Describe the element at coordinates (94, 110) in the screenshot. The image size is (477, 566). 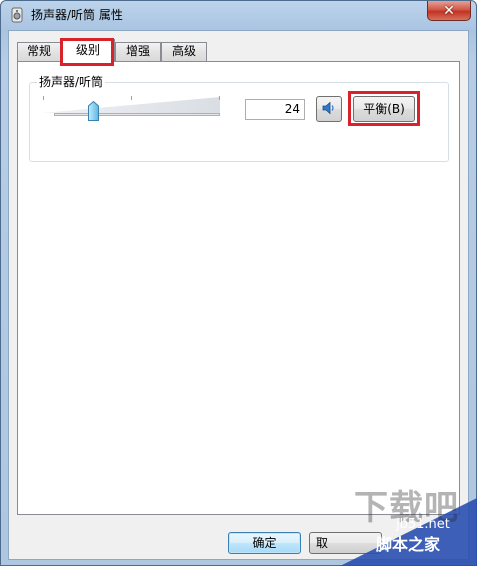
I see `slider-thumb` at that location.